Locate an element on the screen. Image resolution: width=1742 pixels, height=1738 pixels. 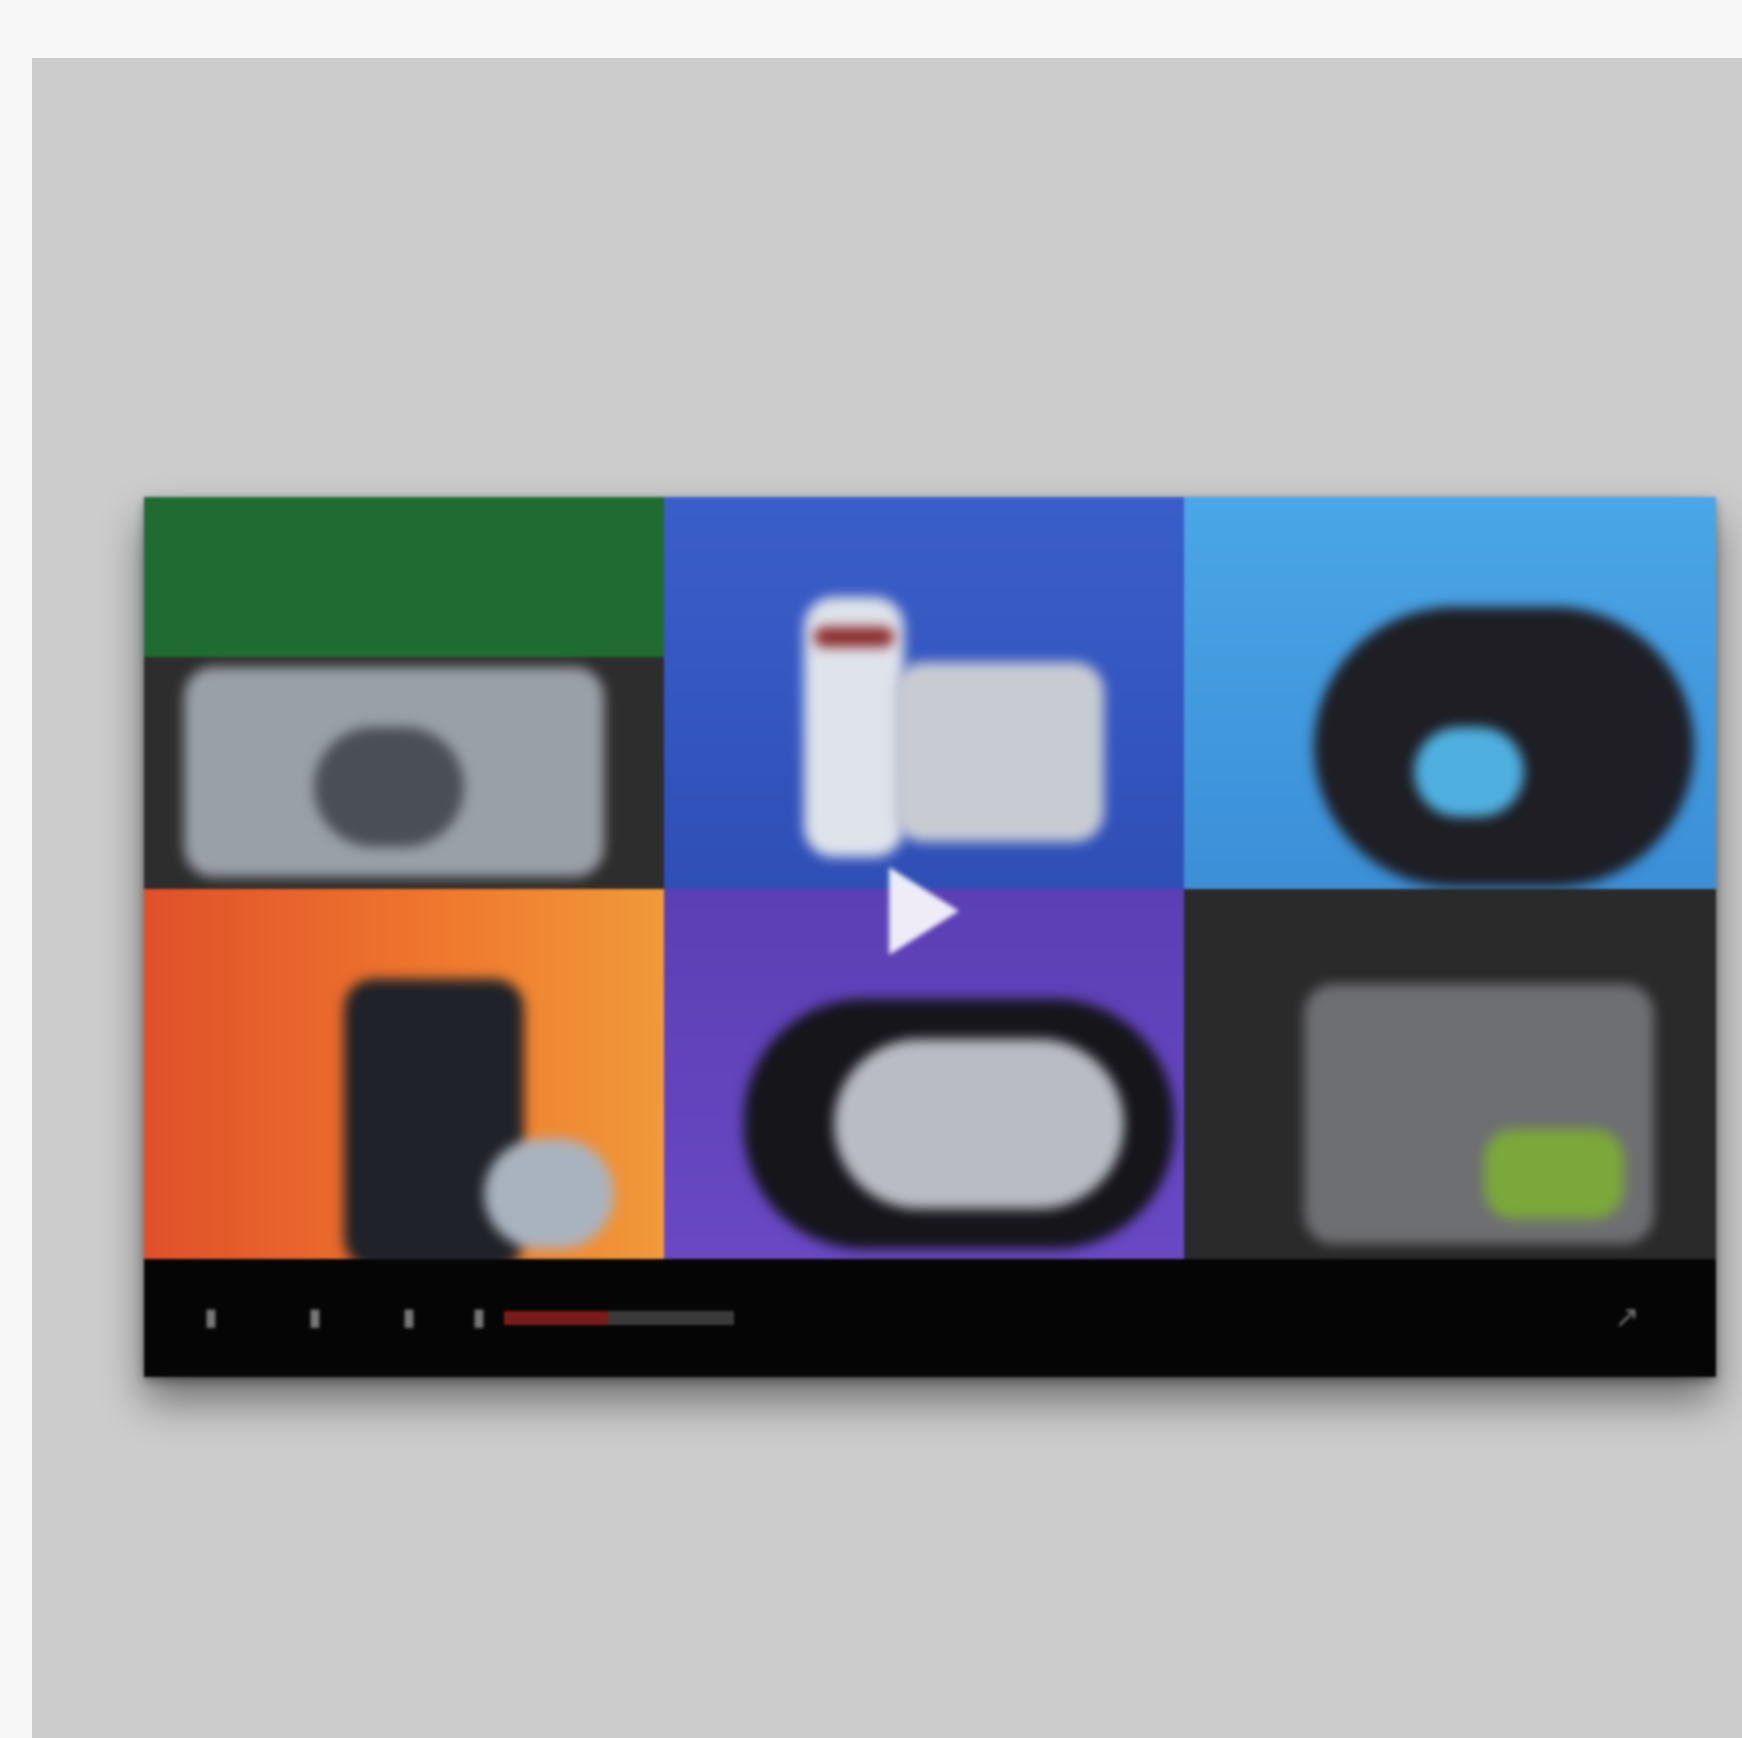
play-overlay-icon is located at coordinates (924, 911).